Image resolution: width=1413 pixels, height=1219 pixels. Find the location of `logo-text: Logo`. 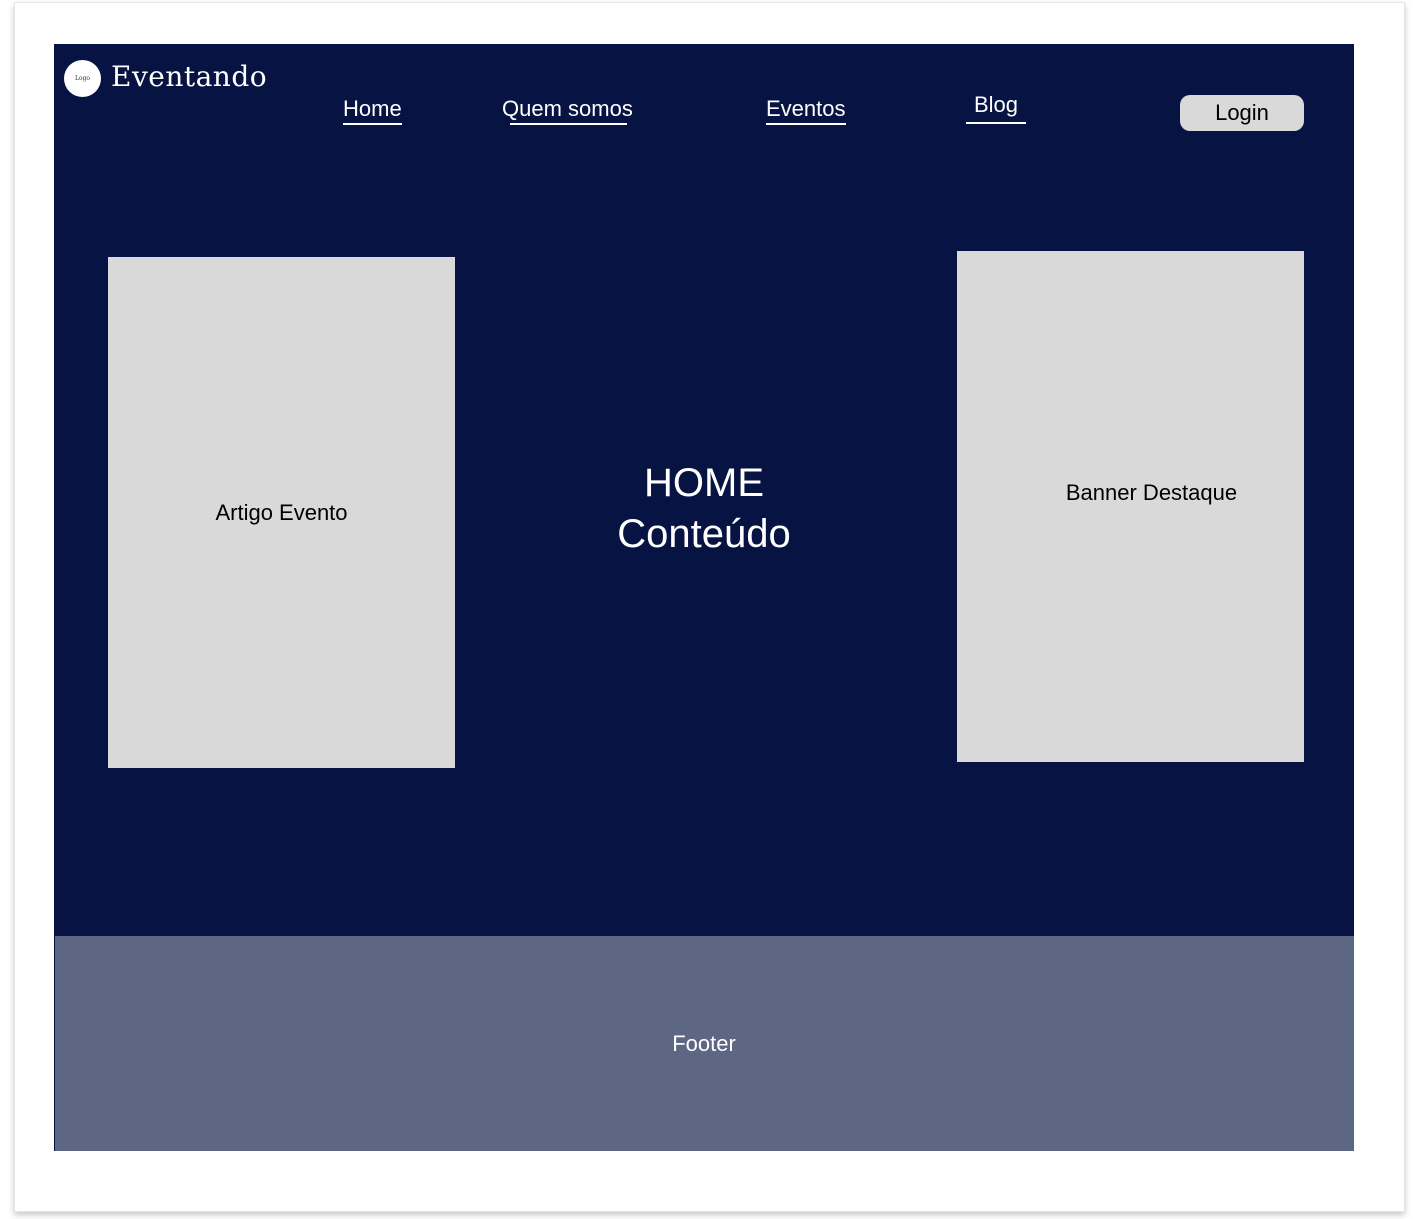

logo-text: Logo is located at coordinates (82, 78).